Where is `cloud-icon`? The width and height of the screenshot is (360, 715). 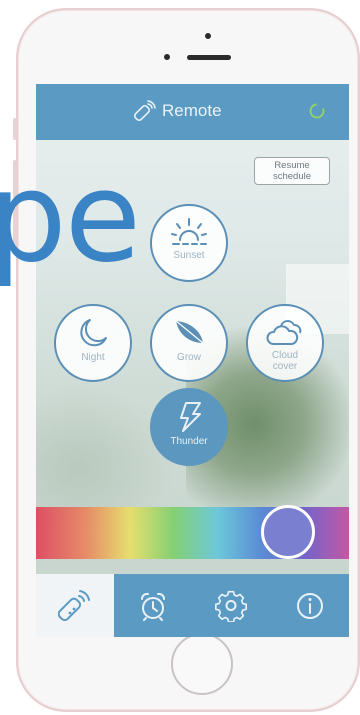
cloud-icon is located at coordinates (284, 332).